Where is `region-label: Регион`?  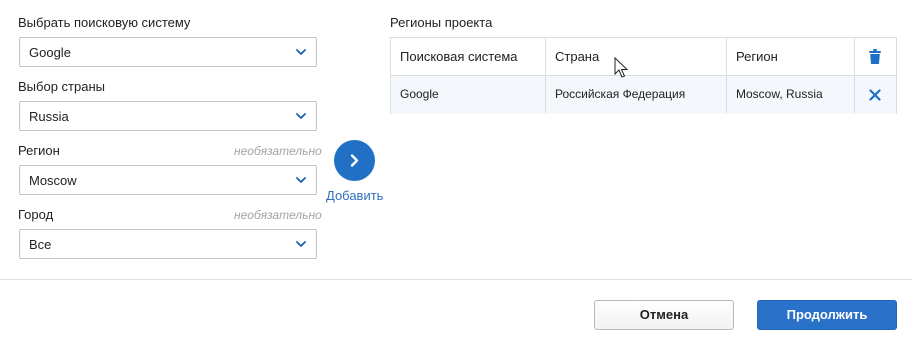
region-label: Регион is located at coordinates (39, 150).